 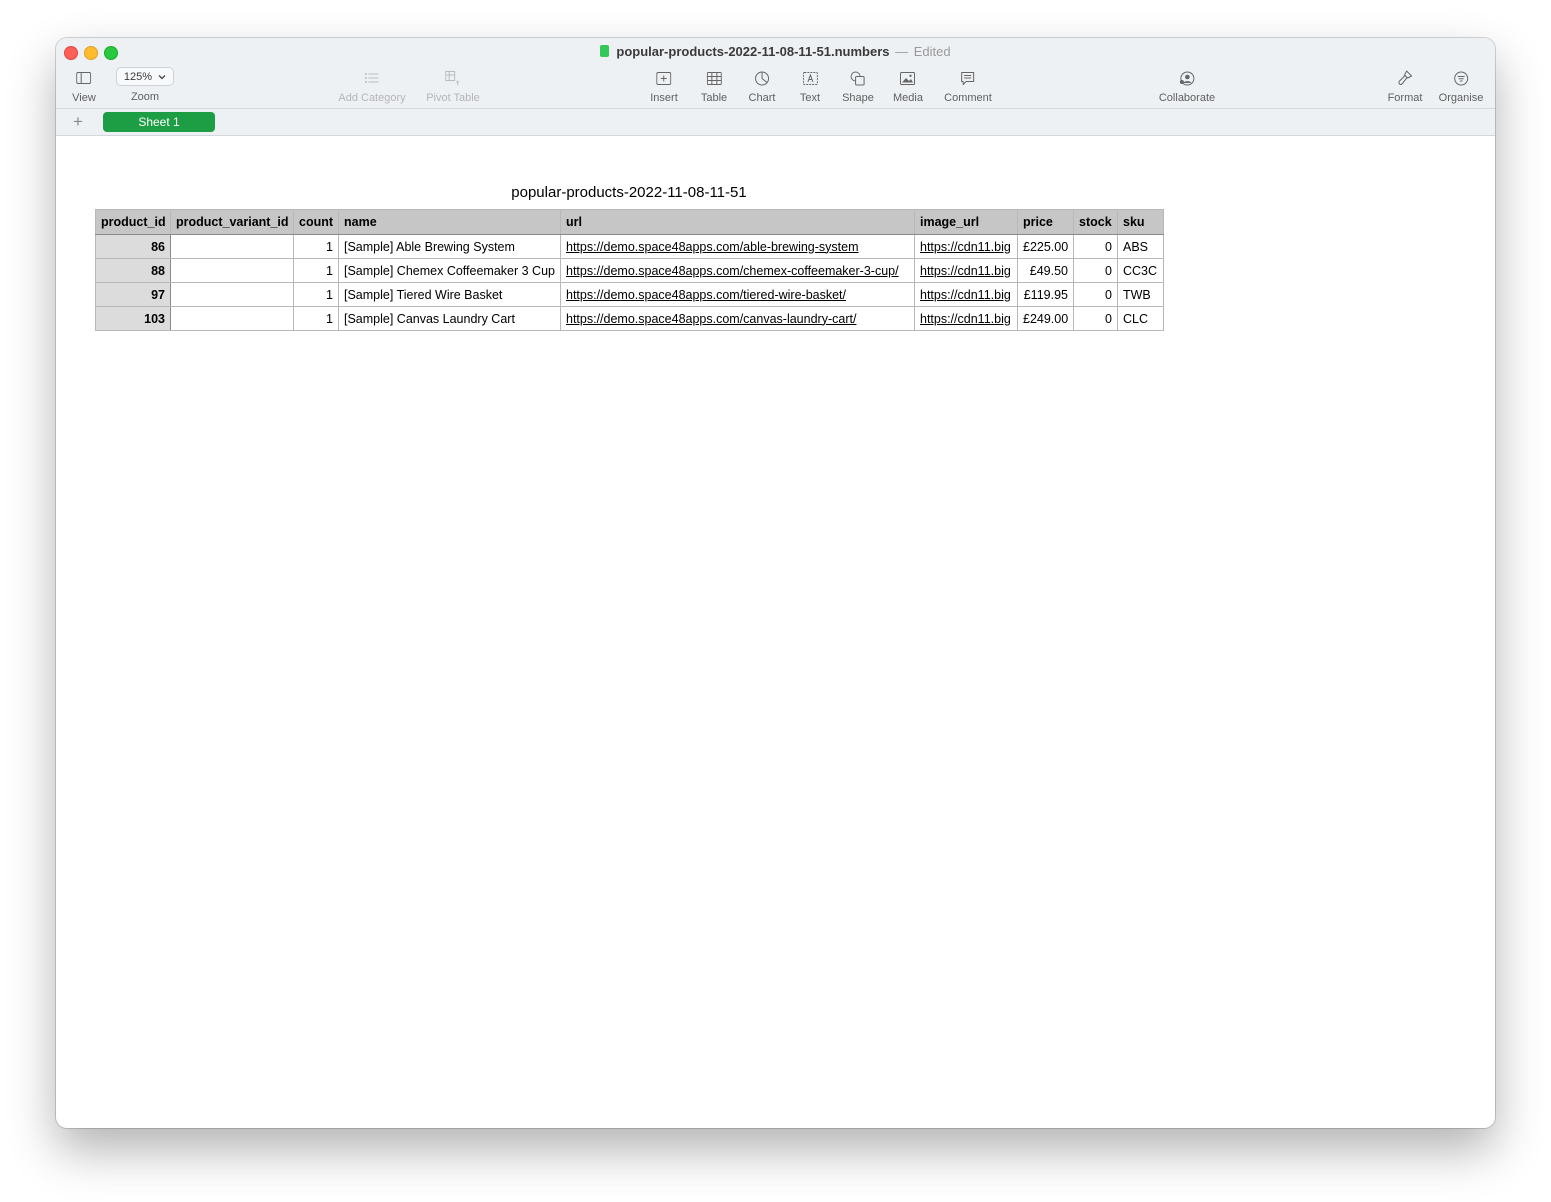 What do you see at coordinates (133, 246) in the screenshot?
I see `table-cell: 86` at bounding box center [133, 246].